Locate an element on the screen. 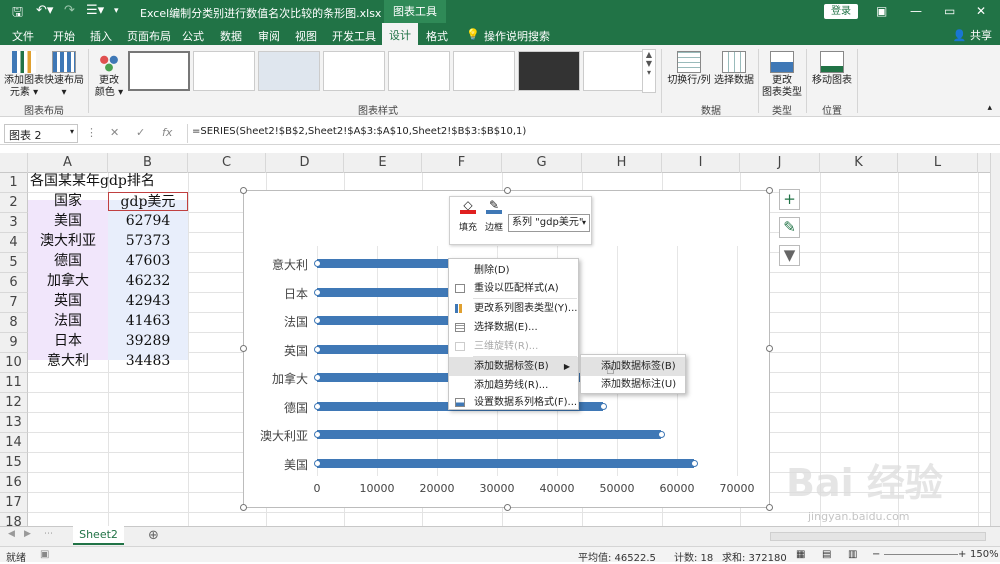  move-chart-button: 移动图表 is located at coordinates (832, 69).